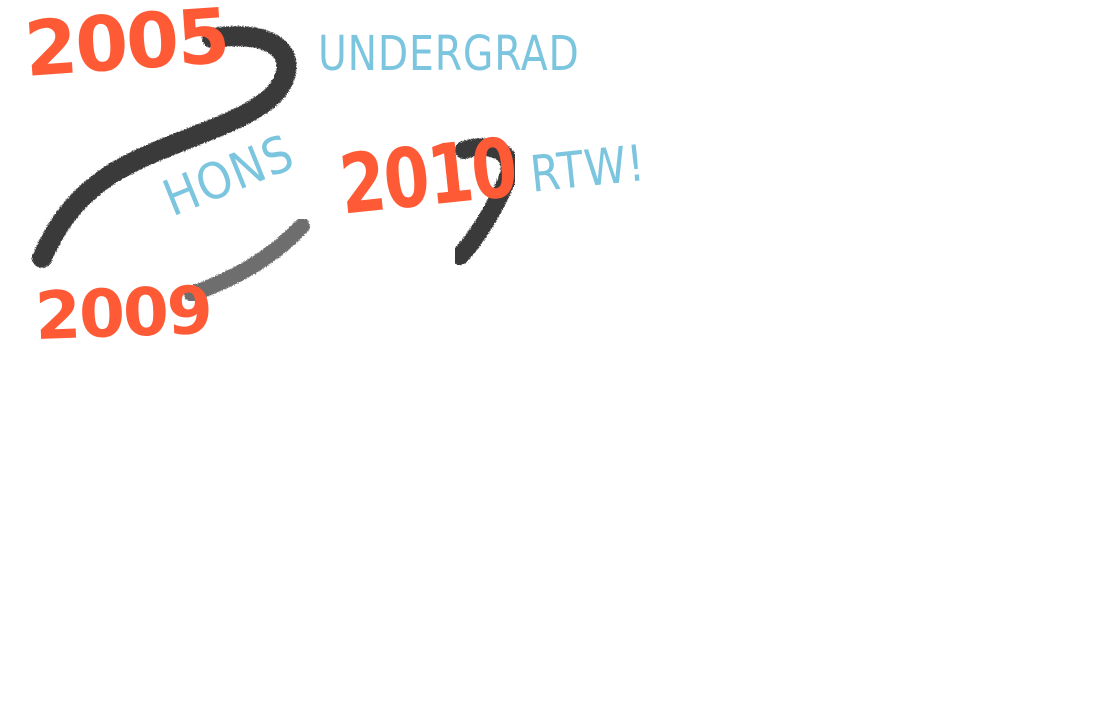  Describe the element at coordinates (126, 47) in the screenshot. I see `year-2005-label: 2005` at that location.